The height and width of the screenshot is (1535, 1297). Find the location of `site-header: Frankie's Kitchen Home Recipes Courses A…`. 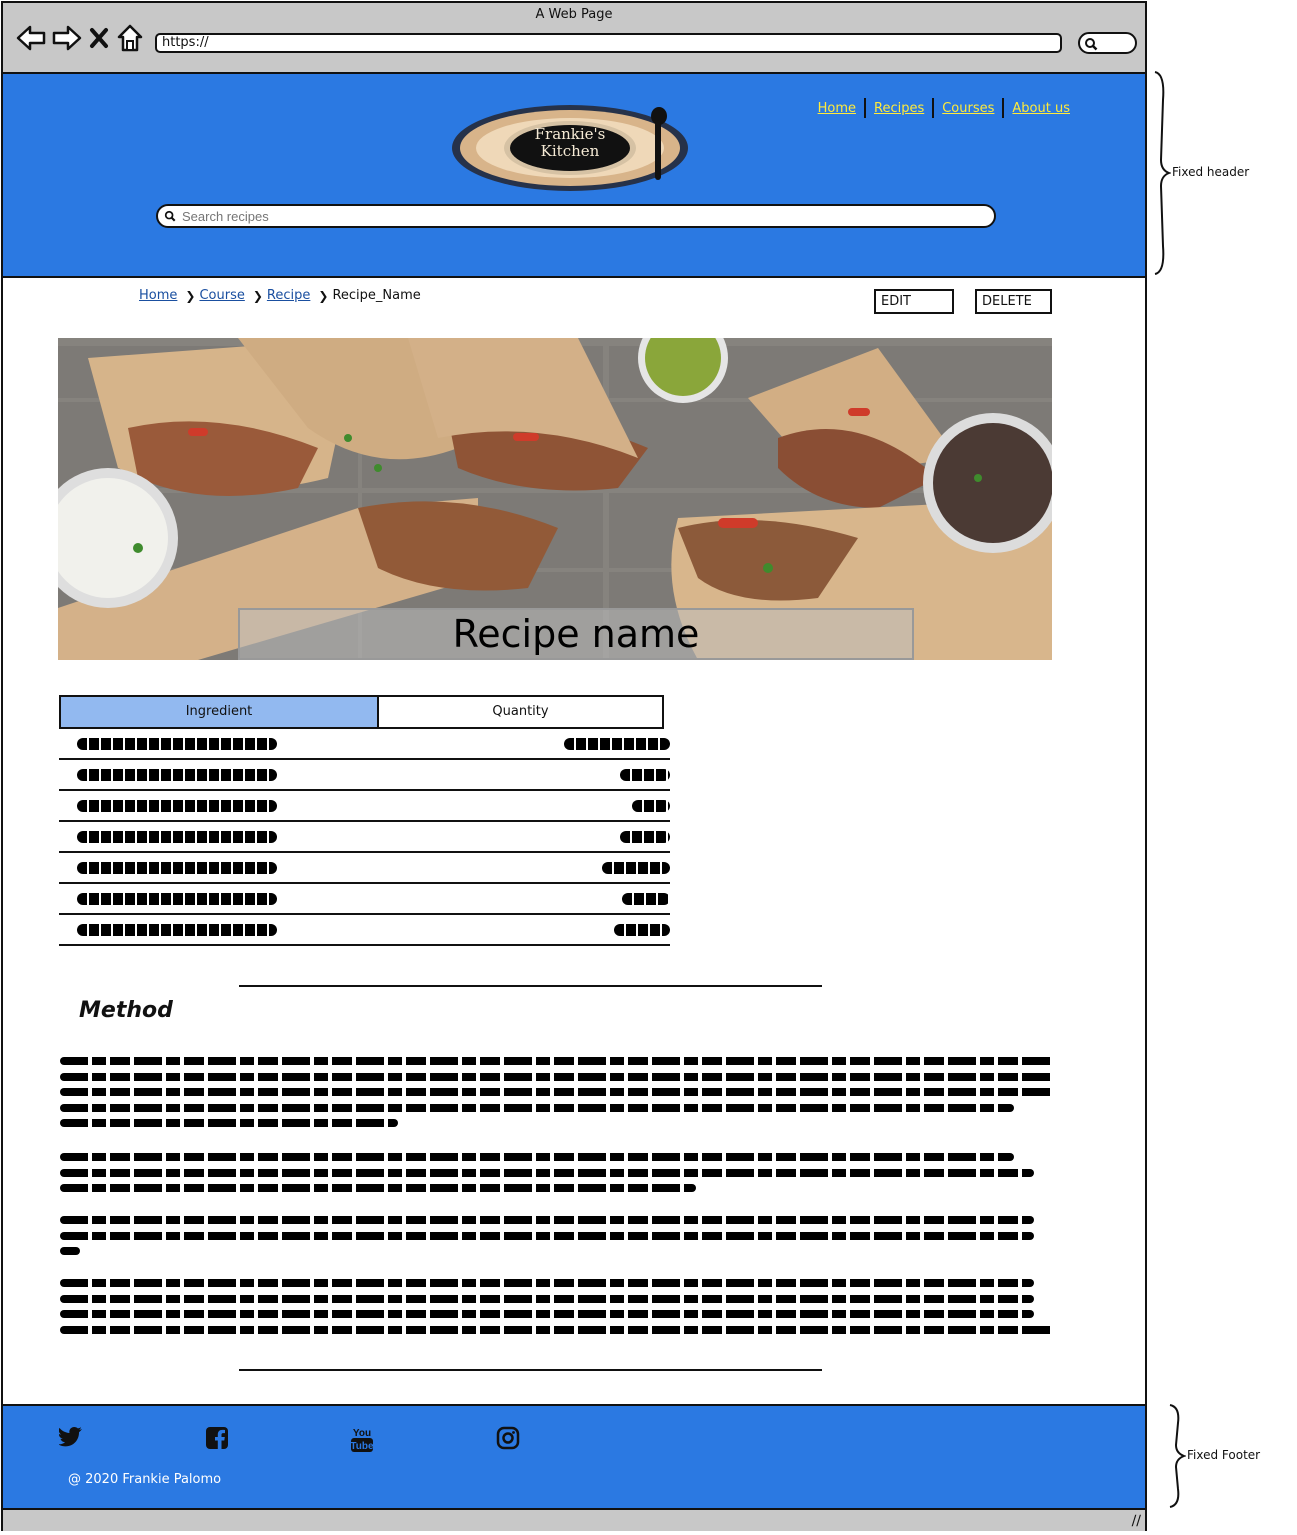

site-header: Frankie's Kitchen Home Recipes Courses A… is located at coordinates (574, 176).